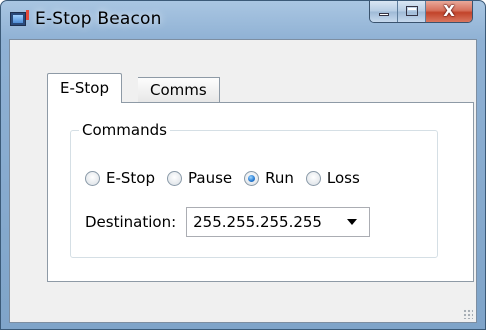  I want to click on minimize-button, so click(384, 11).